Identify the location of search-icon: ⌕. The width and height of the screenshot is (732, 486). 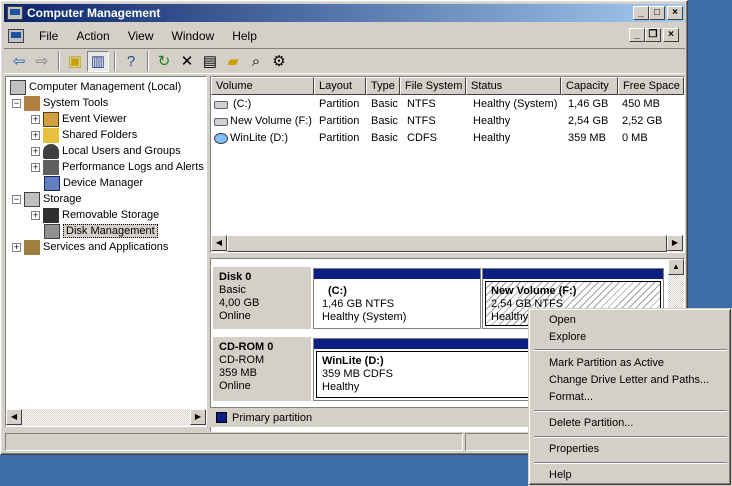
(256, 61).